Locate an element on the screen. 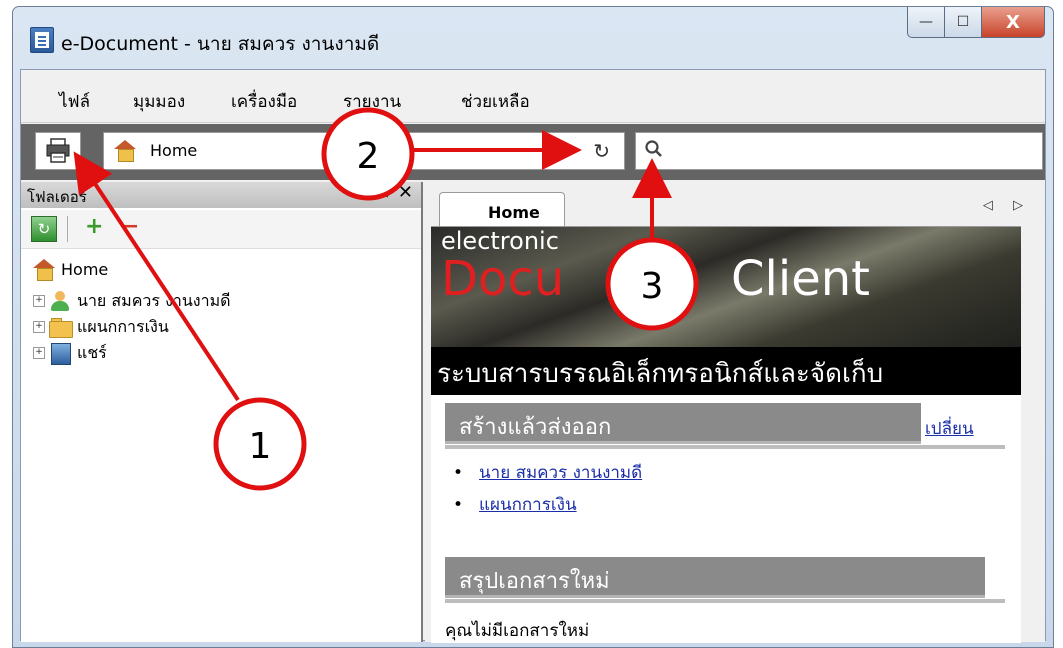 Image resolution: width=1063 pixels, height=648 pixels. tree-label: Home is located at coordinates (85, 269).